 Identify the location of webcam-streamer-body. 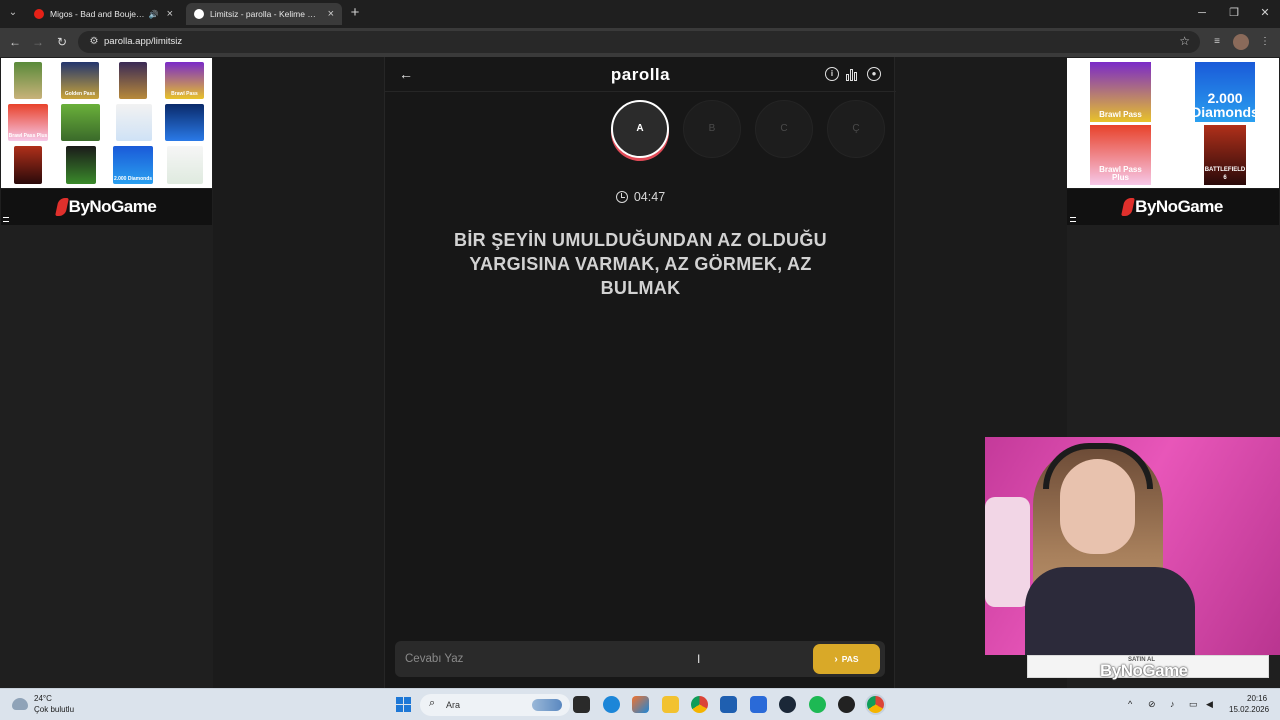
(1110, 611).